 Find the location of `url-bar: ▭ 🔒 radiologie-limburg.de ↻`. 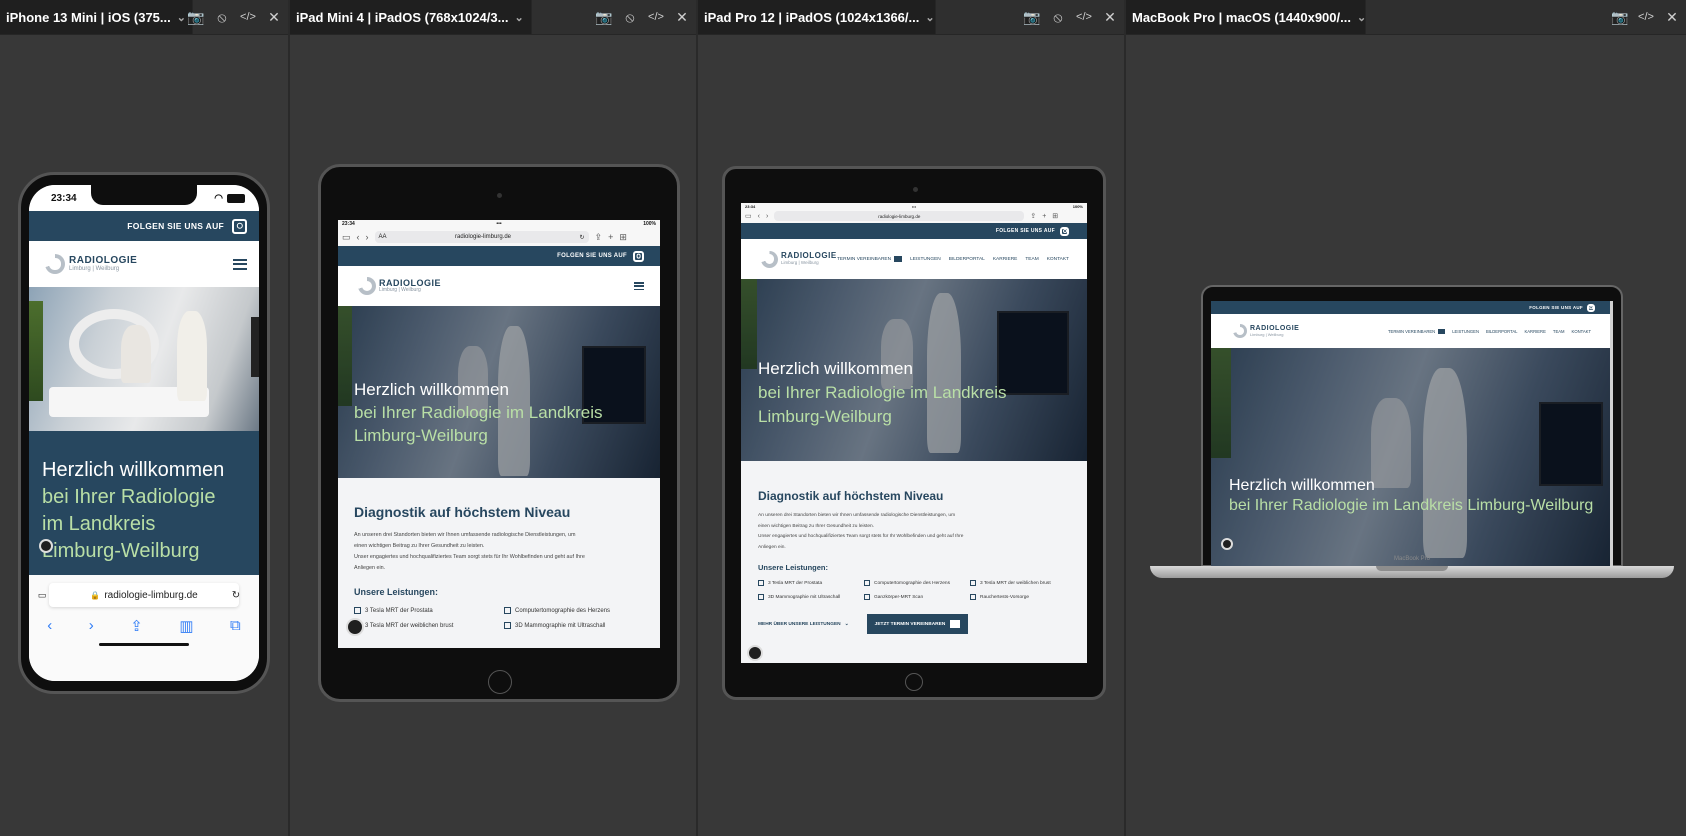

url-bar: ▭ 🔒 radiologie-limburg.de ↻ is located at coordinates (139, 595).